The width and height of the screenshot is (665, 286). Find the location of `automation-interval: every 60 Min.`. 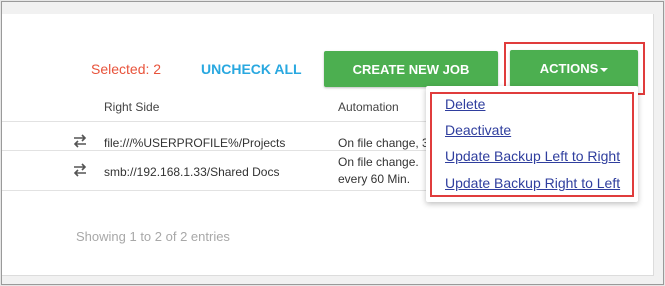

automation-interval: every 60 Min. is located at coordinates (374, 179).